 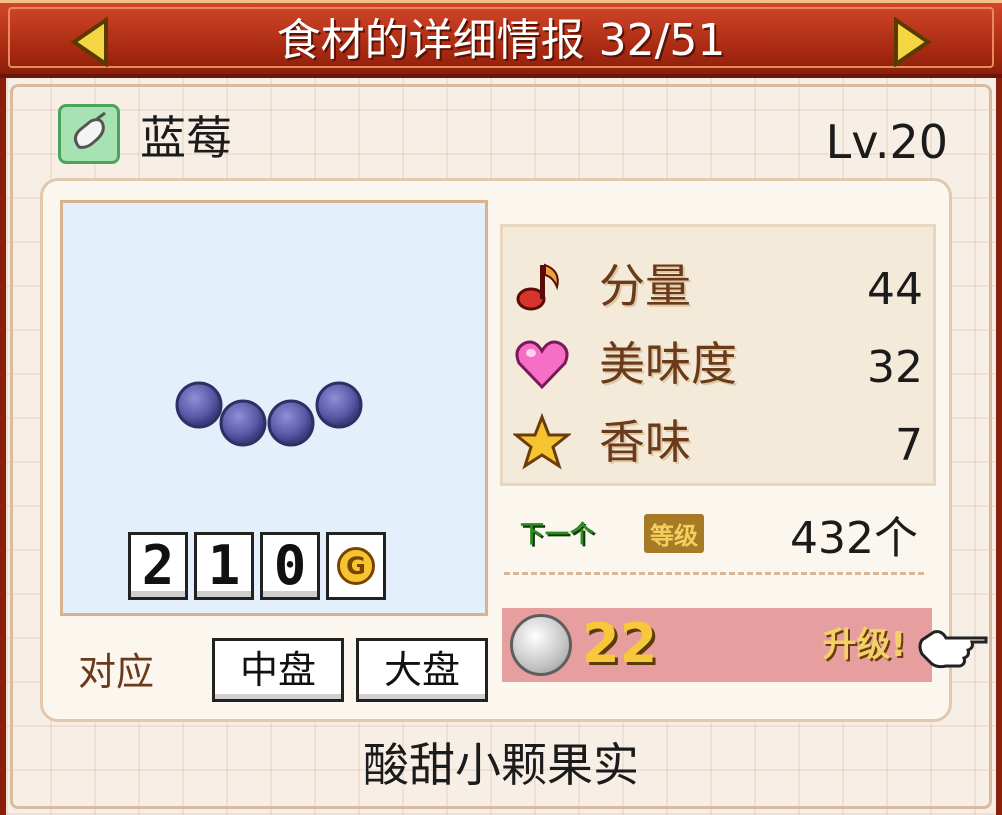 I want to click on price-digit: 0, so click(x=290, y=566).